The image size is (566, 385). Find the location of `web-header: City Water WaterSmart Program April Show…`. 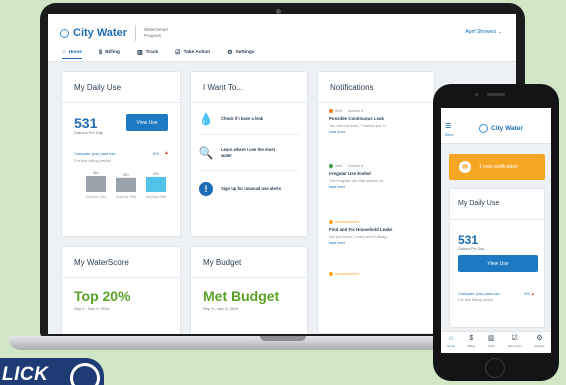

web-header: City Water WaterSmart Program April Show… is located at coordinates (282, 38).